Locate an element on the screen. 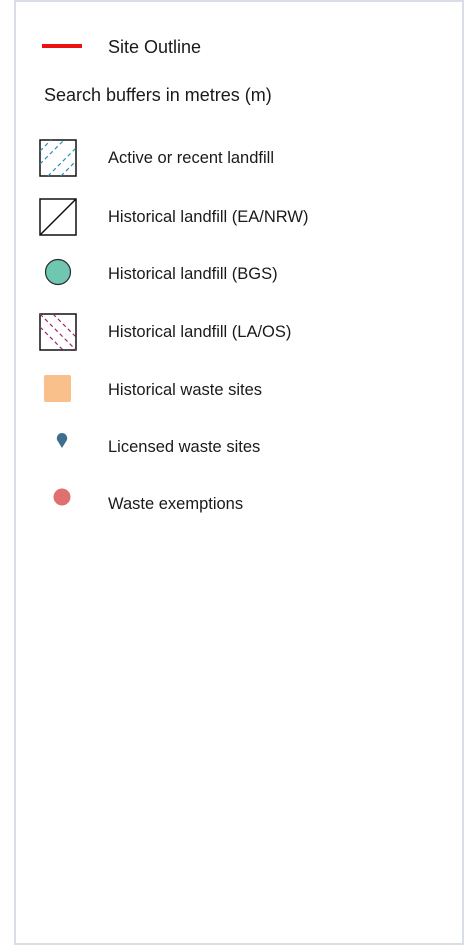 This screenshot has height=949, width=468. site-outline-line-icon is located at coordinates (62, 46).